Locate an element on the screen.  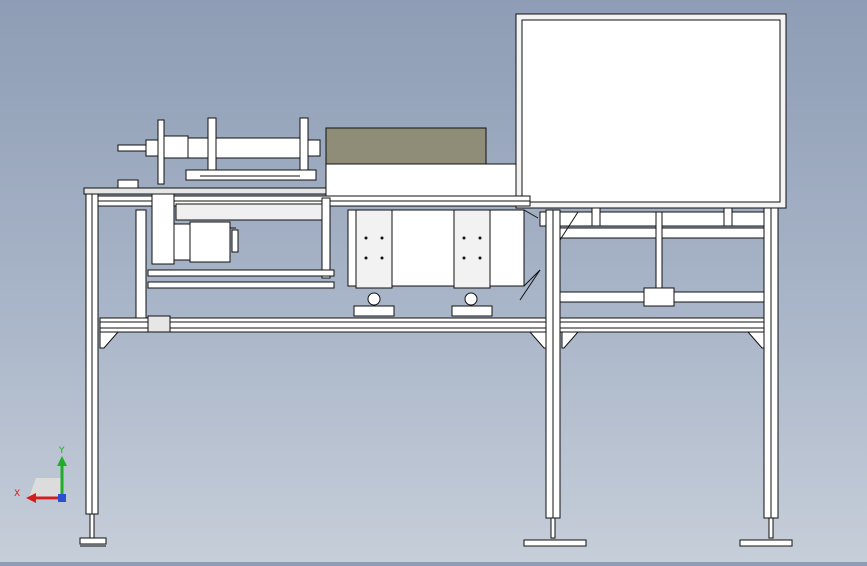
axis-triad: X Y is located at coordinates (40, 474).